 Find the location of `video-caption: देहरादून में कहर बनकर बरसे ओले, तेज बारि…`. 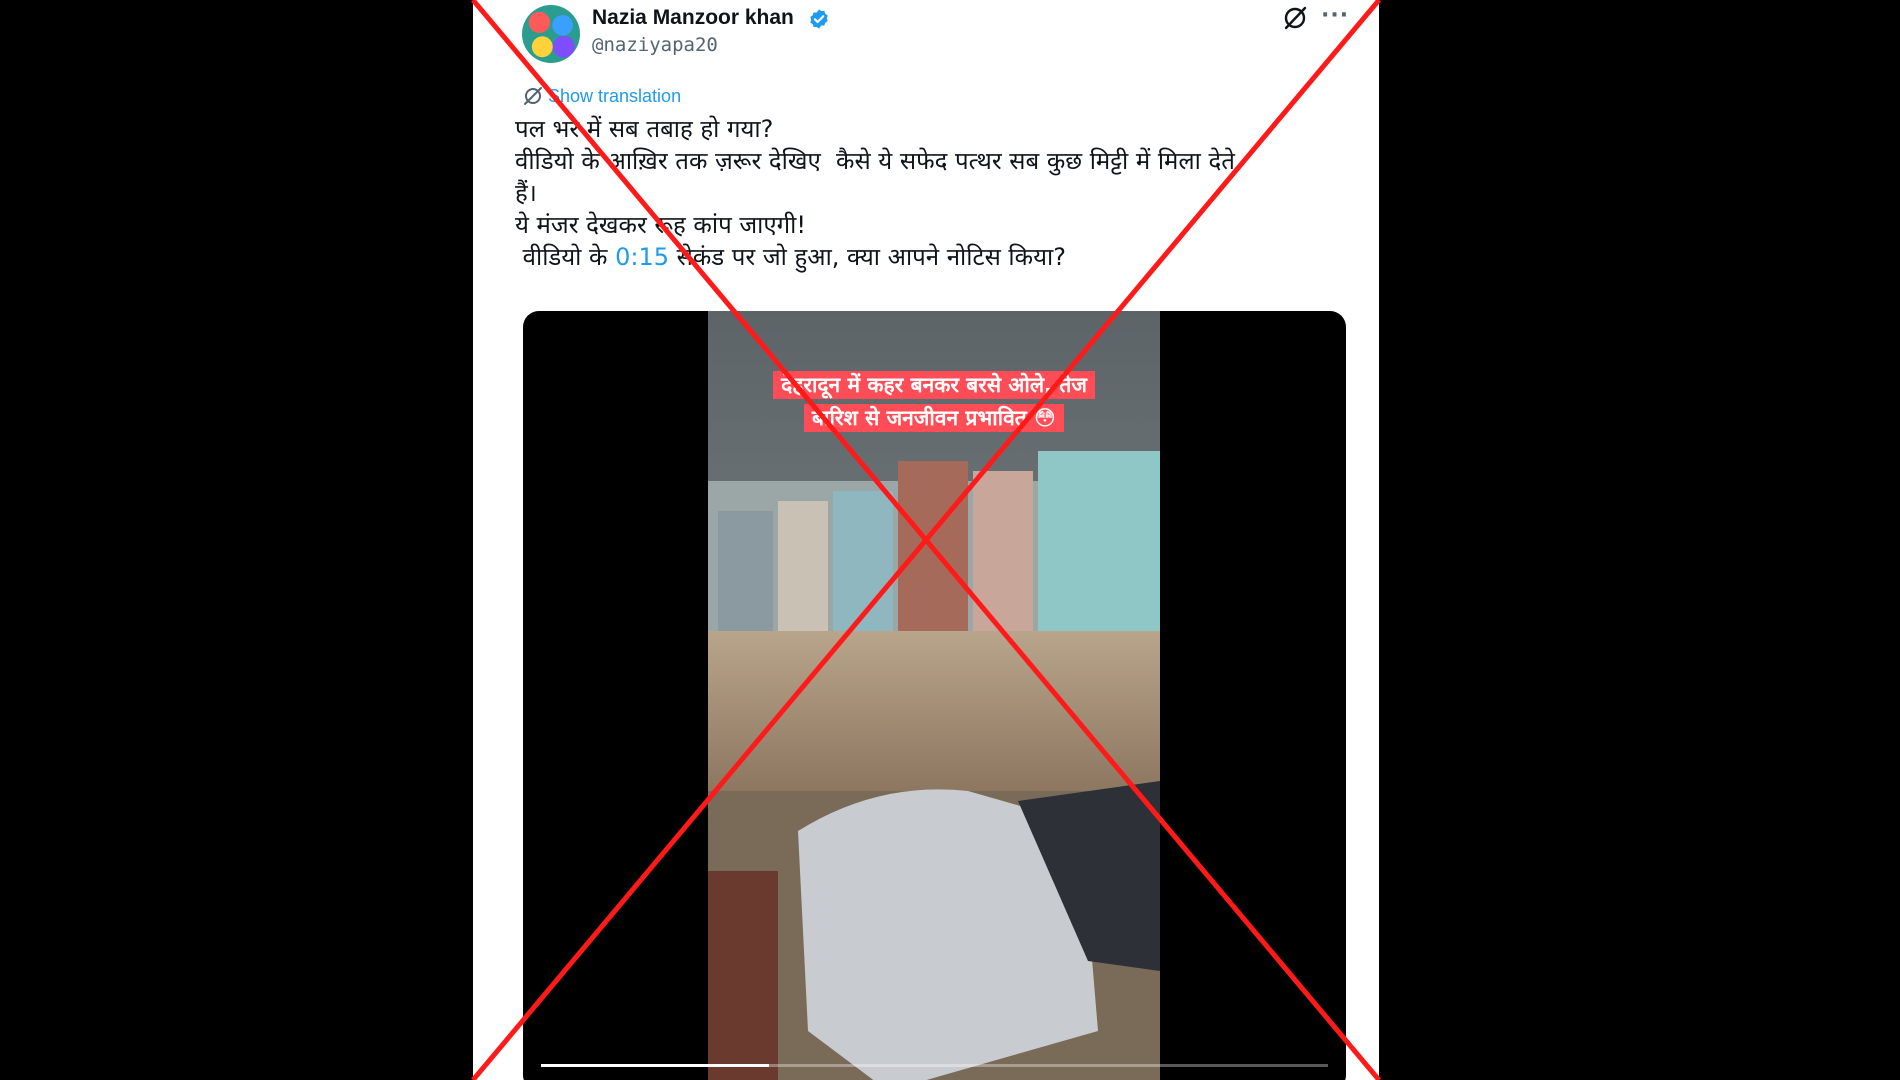

video-caption: देहरादून में कहर बनकर बरसे ओले, तेज बारि… is located at coordinates (934, 402).